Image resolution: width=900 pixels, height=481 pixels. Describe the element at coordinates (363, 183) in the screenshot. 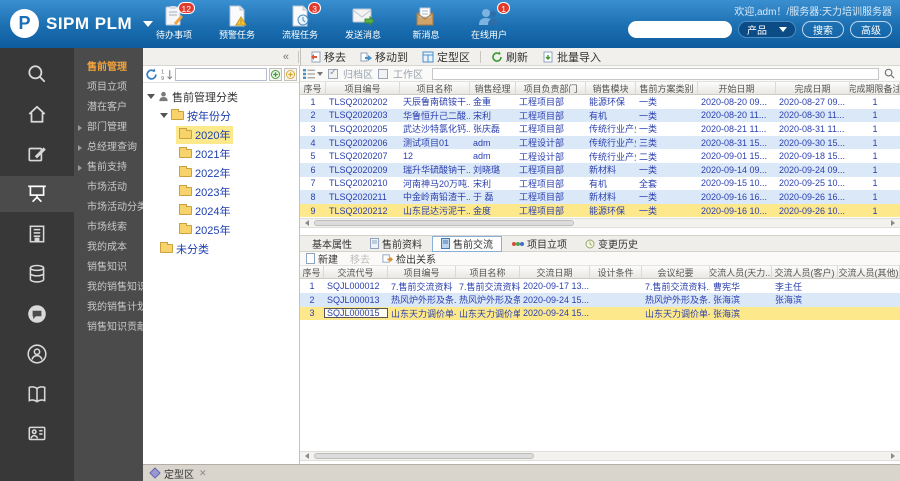

I see `cell-project-code: TLSQ2020210` at that location.